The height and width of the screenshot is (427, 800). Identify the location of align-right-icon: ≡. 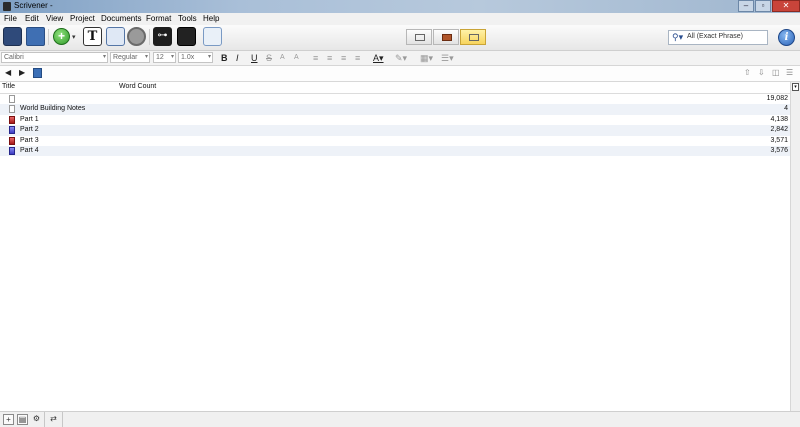
(343, 58).